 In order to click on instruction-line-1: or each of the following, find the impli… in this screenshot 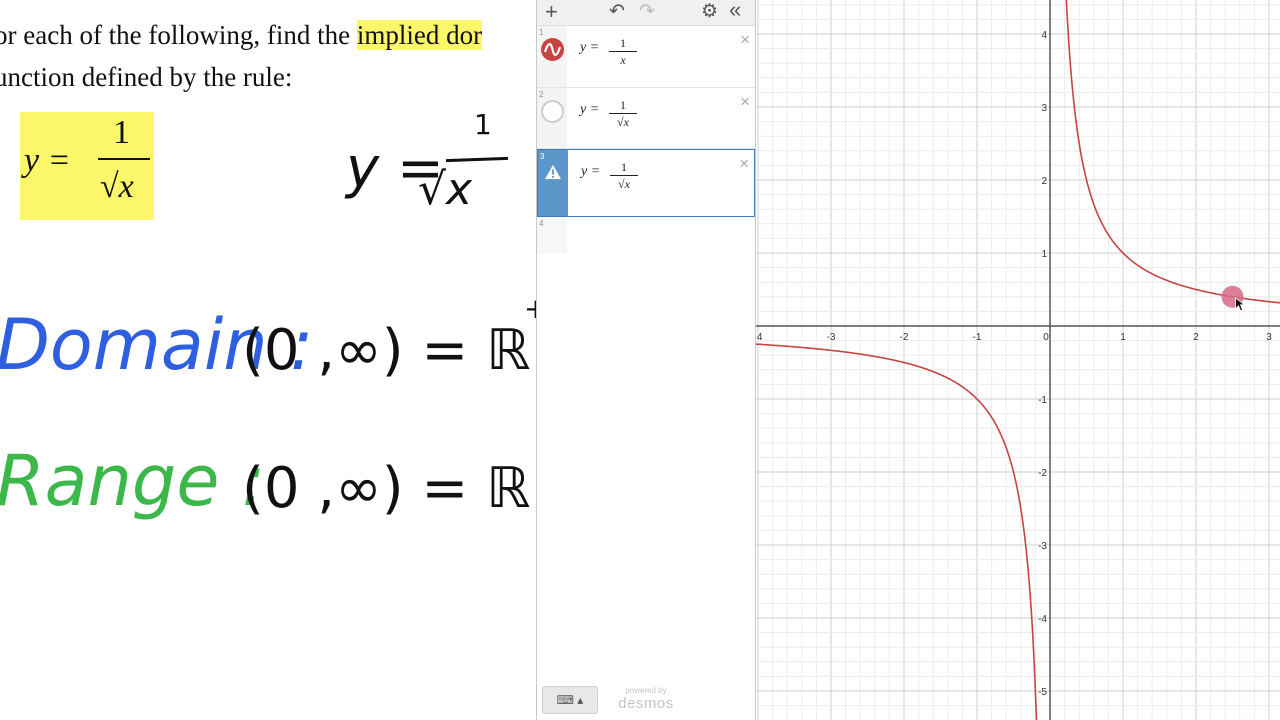, I will do `click(241, 35)`.